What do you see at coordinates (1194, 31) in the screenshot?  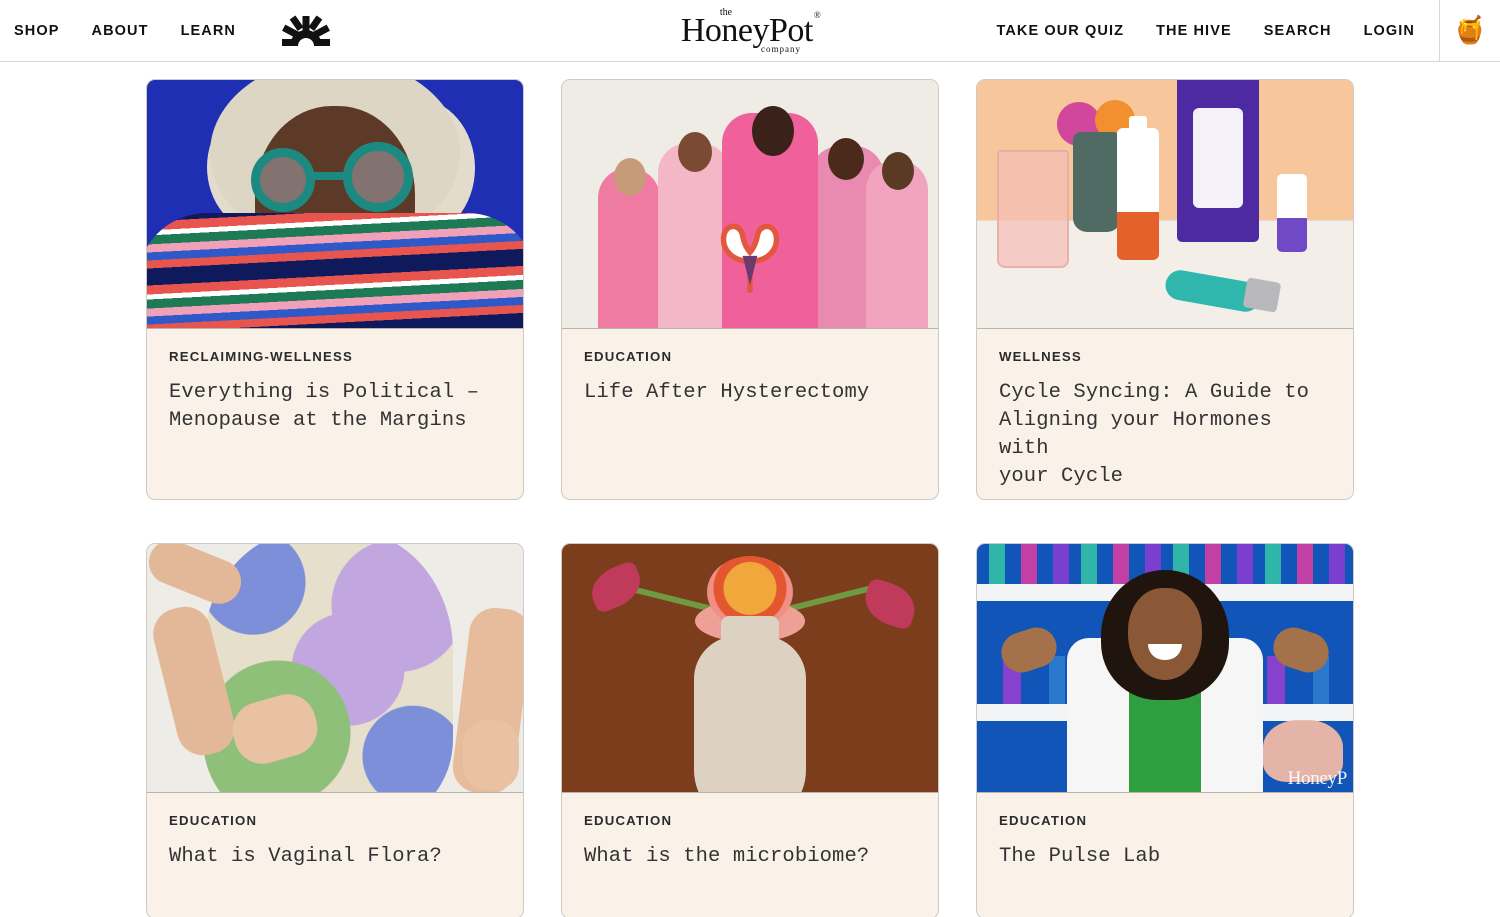 I see `nav-the-hive: THE HIVE` at bounding box center [1194, 31].